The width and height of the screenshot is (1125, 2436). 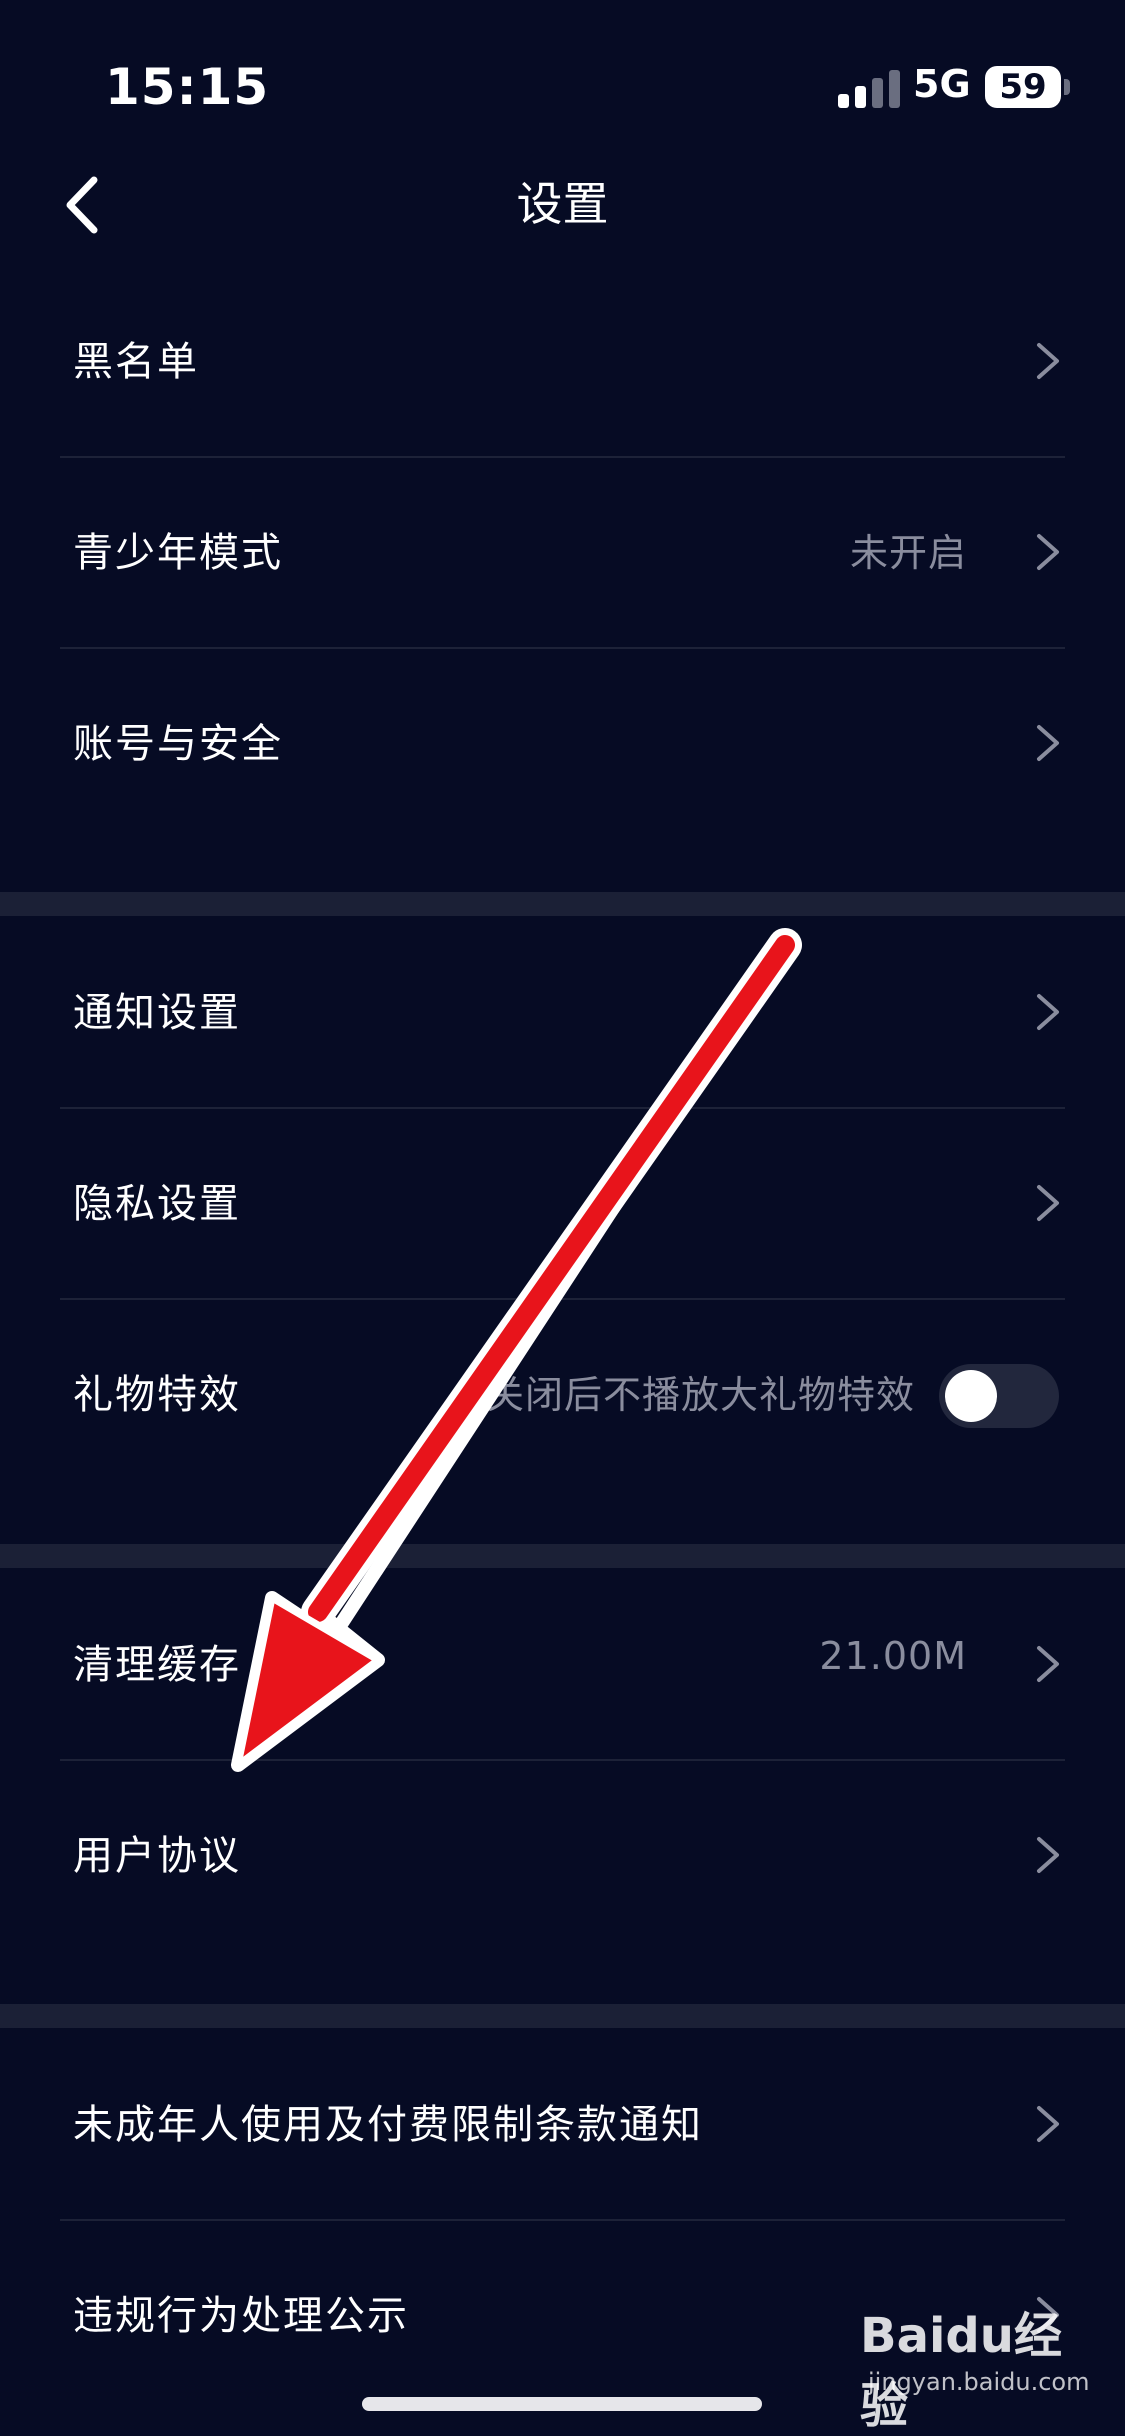 I want to click on toggle-knob, so click(x=971, y=1396).